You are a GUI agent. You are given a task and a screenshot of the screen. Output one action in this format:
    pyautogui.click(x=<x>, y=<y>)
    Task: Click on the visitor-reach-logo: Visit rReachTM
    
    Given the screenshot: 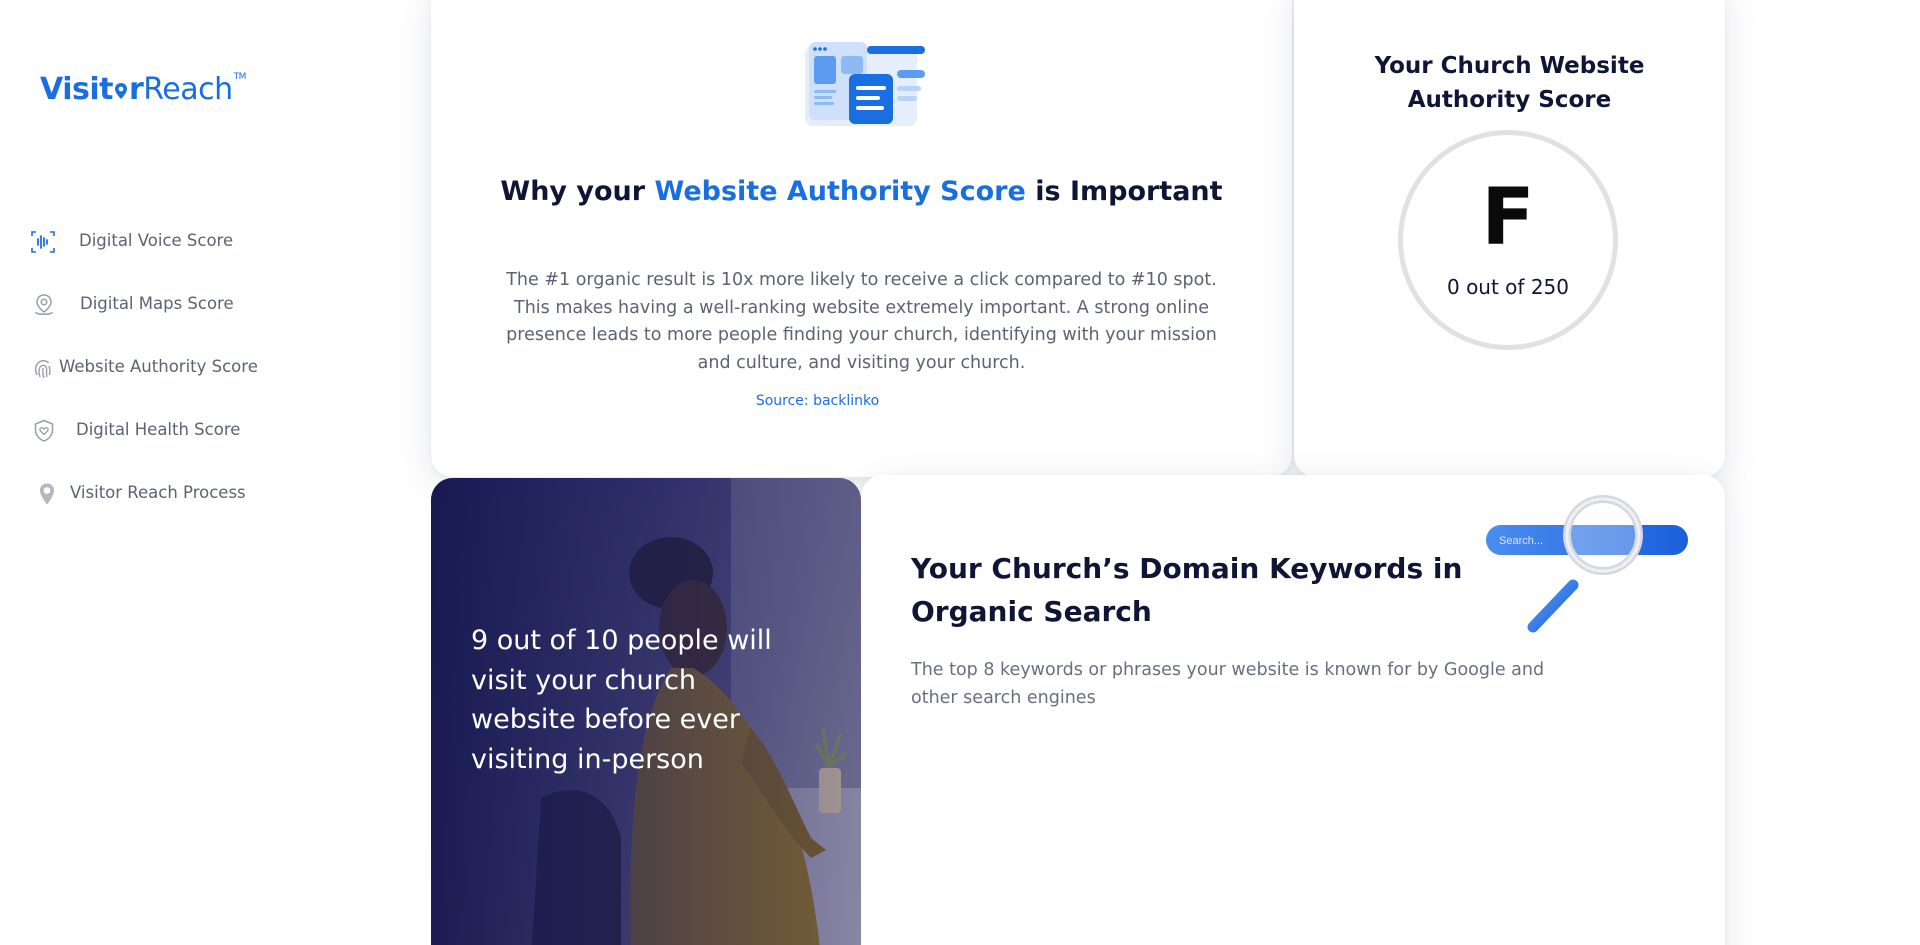 What is the action you would take?
    pyautogui.click(x=143, y=89)
    